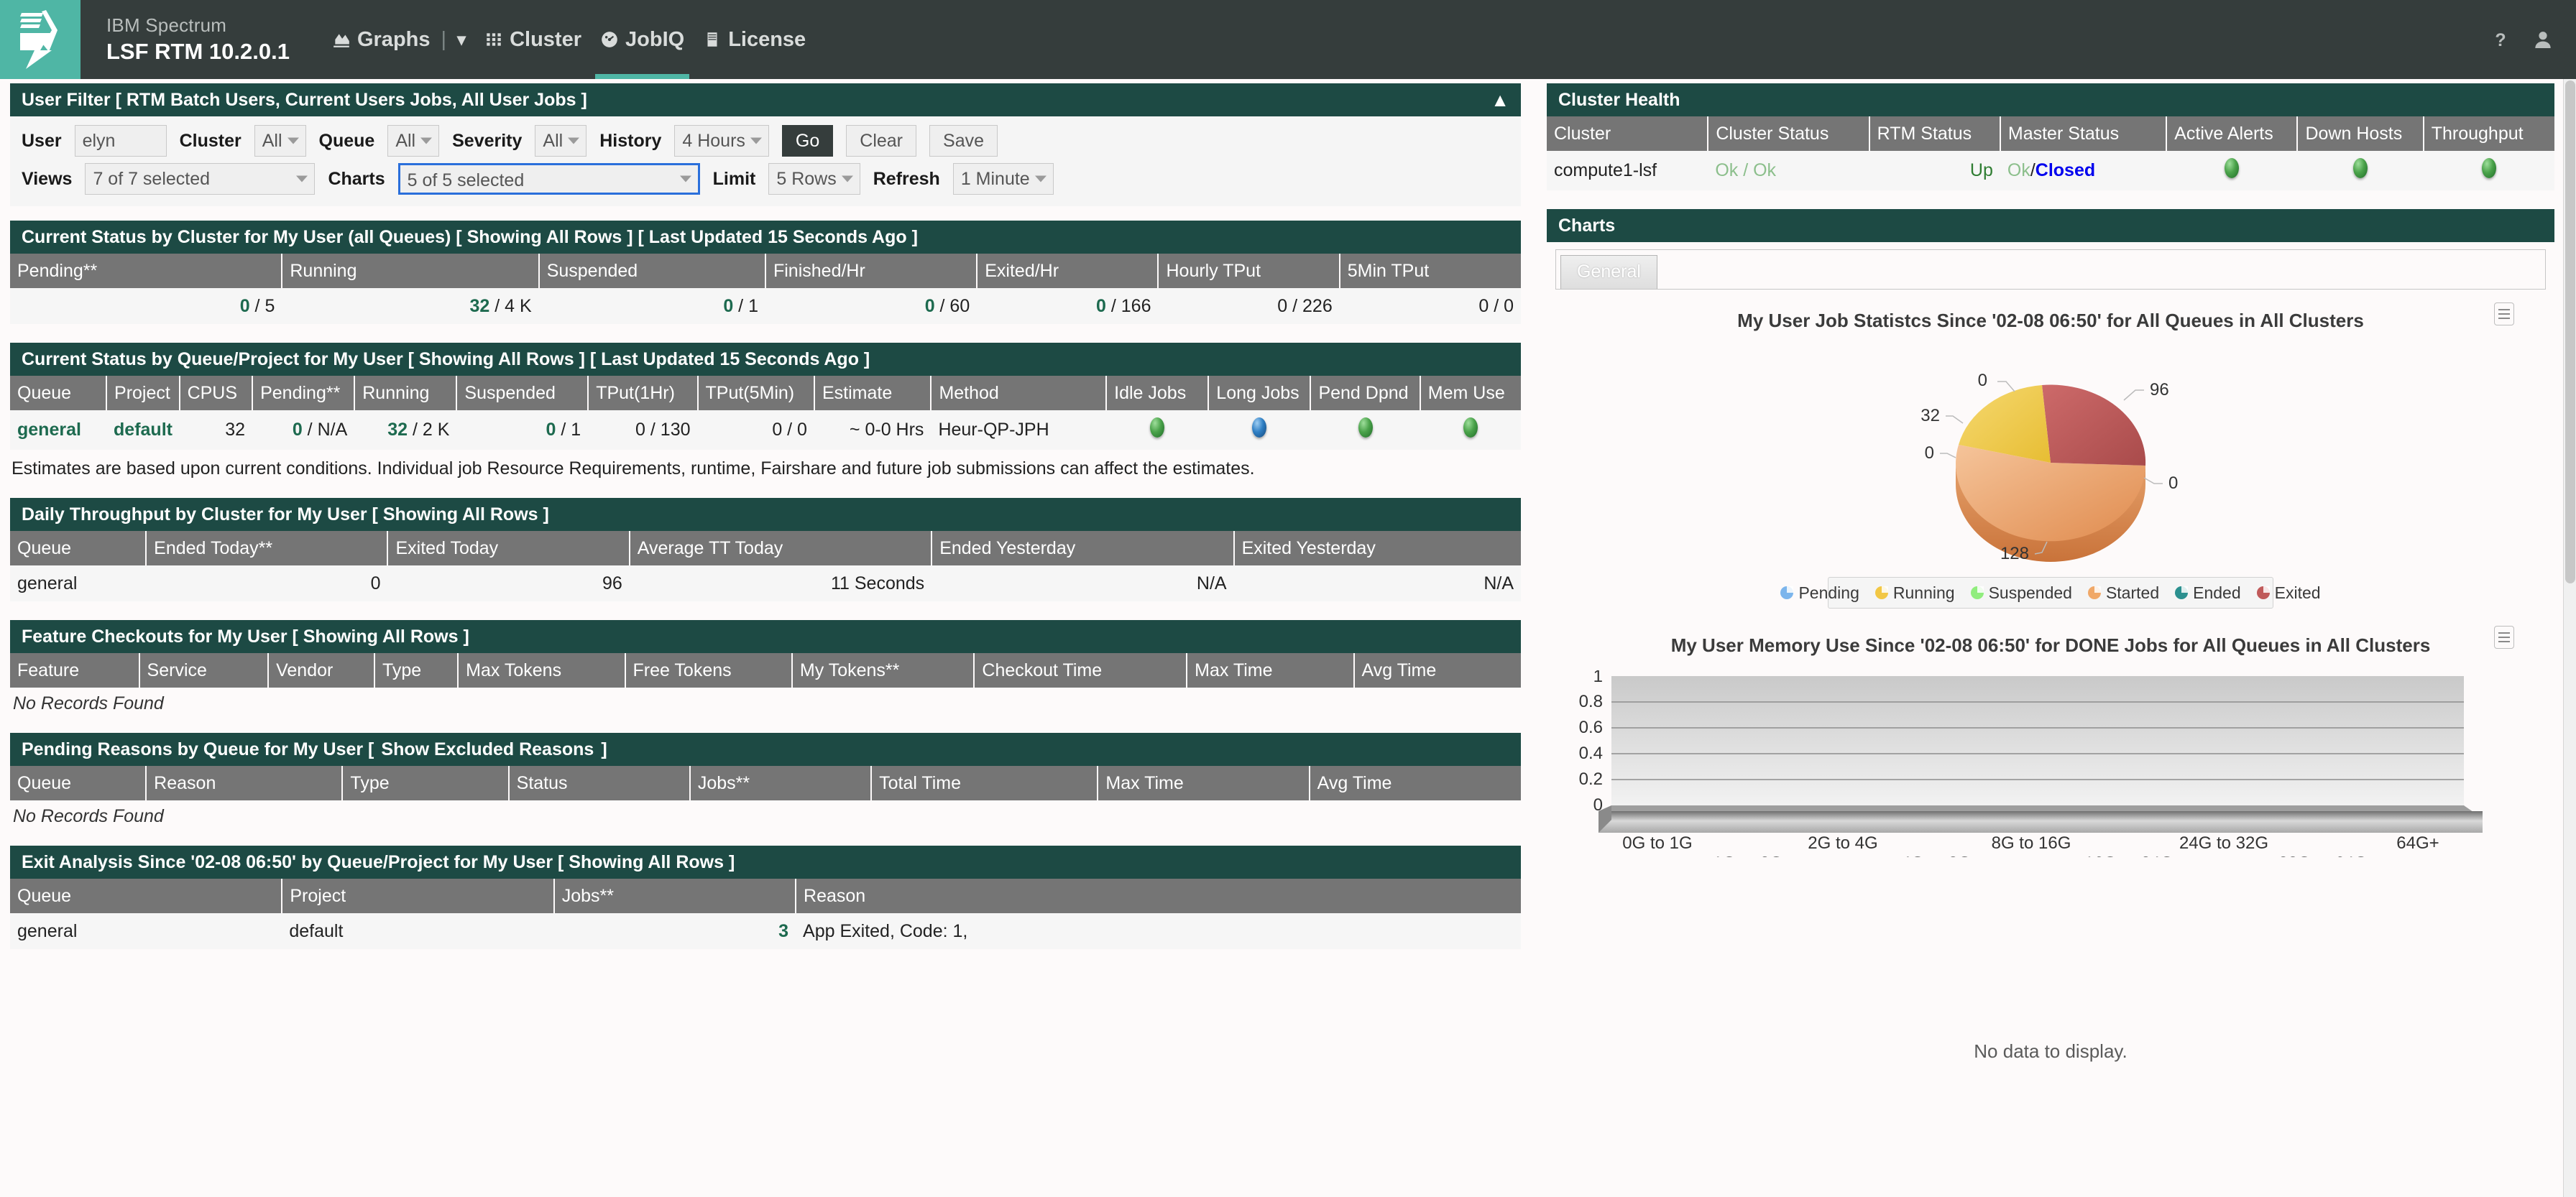 The height and width of the screenshot is (1197, 2576). What do you see at coordinates (406, 393) in the screenshot?
I see `col-running: Running` at bounding box center [406, 393].